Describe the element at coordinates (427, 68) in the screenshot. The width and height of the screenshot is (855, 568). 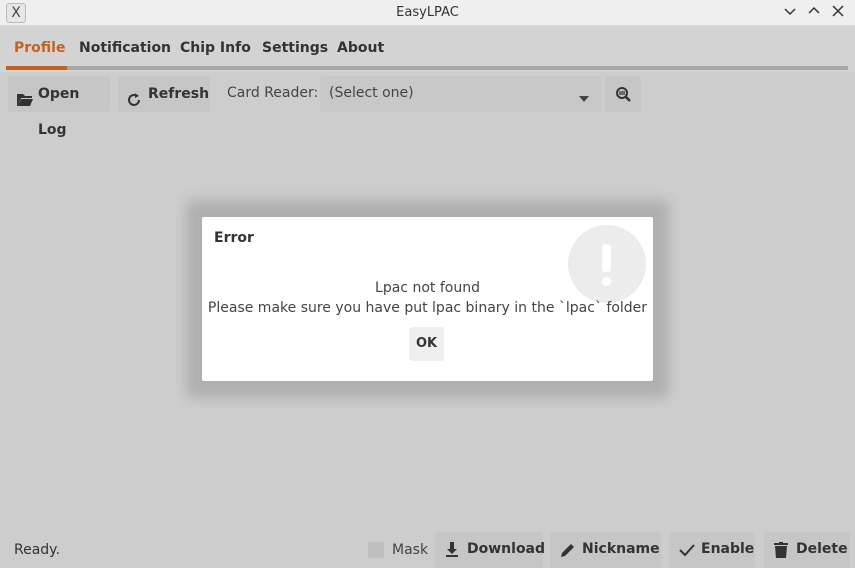
I see `tab-divider` at that location.